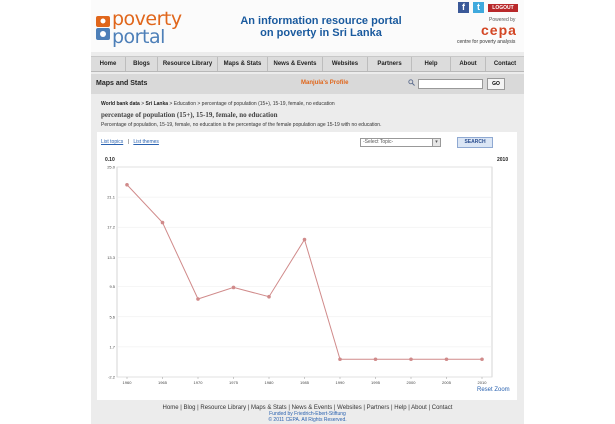 This screenshot has height=424, width=615. I want to click on x-tick-label: 1980, so click(270, 382).